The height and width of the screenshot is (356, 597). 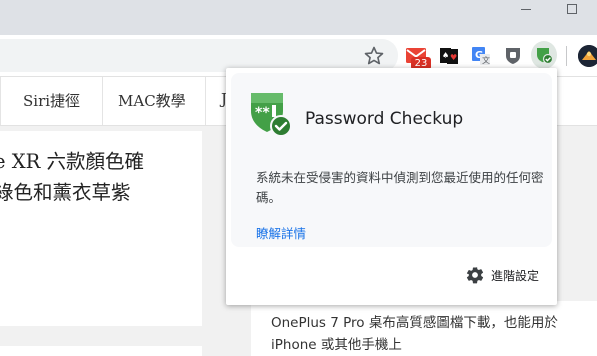 I want to click on password-checkup-extension-button, so click(x=544, y=55).